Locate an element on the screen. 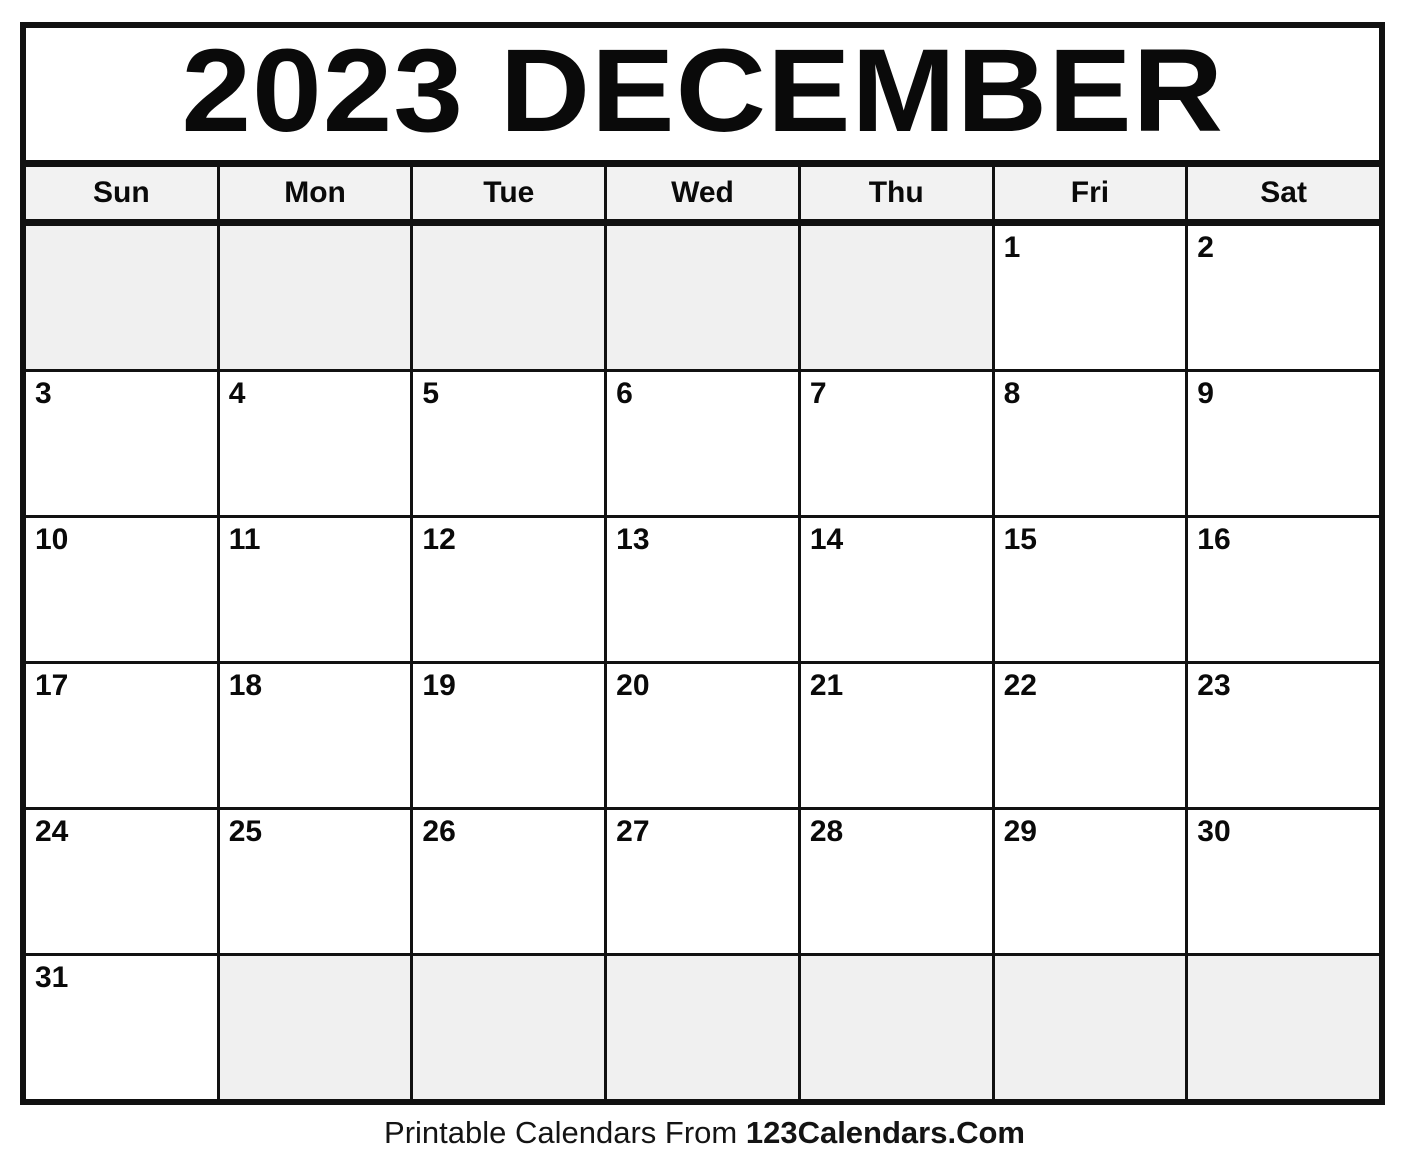 The height and width of the screenshot is (1159, 1409). date-cell: 19 is located at coordinates (509, 735).